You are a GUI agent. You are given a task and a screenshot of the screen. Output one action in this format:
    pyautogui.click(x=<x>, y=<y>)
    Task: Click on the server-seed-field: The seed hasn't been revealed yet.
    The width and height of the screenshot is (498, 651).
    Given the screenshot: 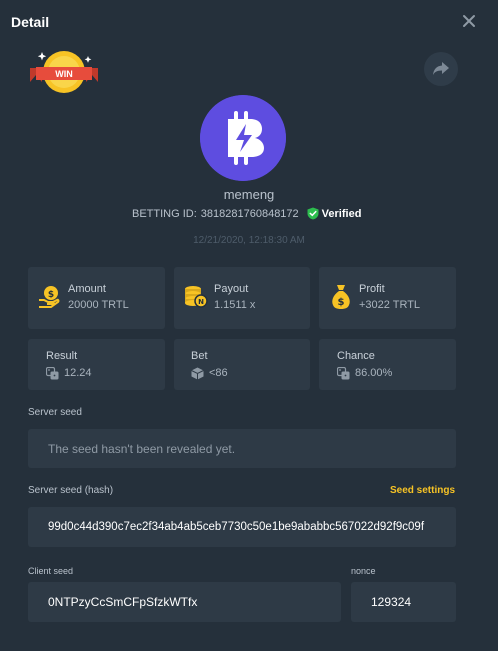 What is the action you would take?
    pyautogui.click(x=242, y=448)
    